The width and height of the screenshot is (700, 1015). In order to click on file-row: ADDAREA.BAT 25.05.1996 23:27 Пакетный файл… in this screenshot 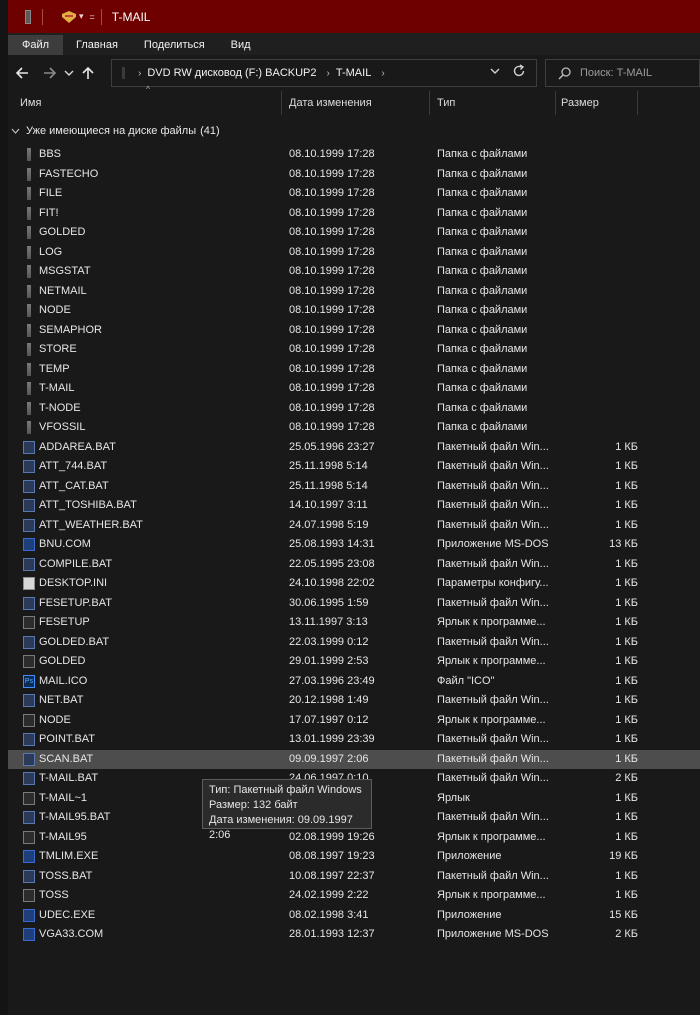, I will do `click(354, 448)`.